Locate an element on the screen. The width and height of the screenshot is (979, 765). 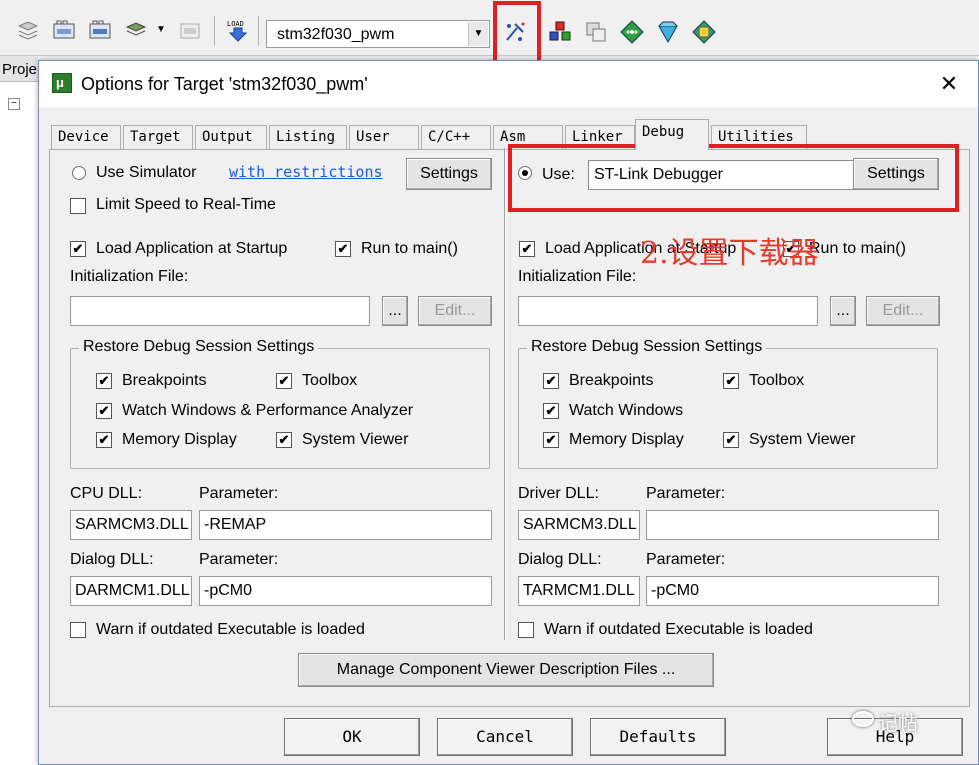
right-init-file-input is located at coordinates (668, 311).